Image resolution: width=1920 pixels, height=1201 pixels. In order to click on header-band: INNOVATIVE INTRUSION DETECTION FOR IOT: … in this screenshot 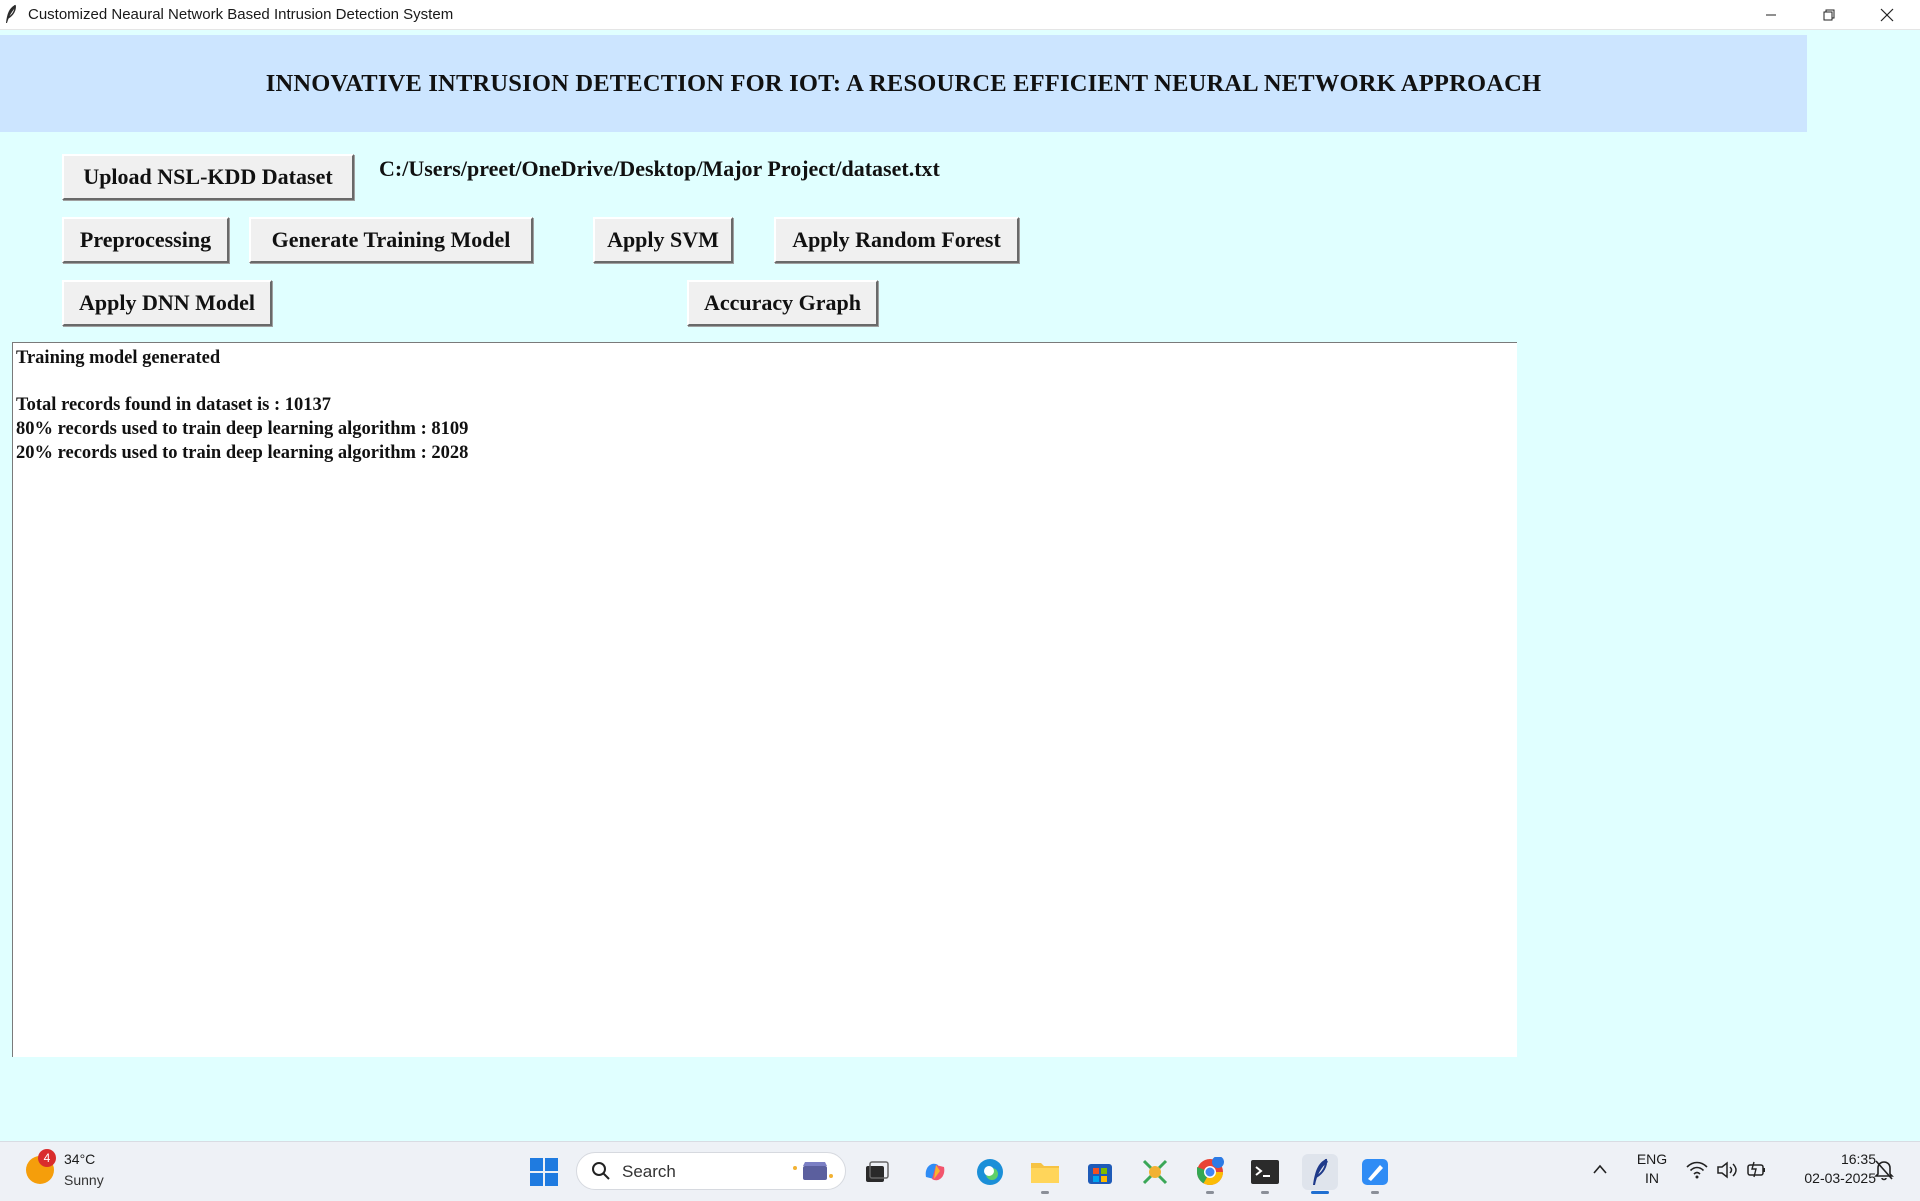, I will do `click(903, 83)`.